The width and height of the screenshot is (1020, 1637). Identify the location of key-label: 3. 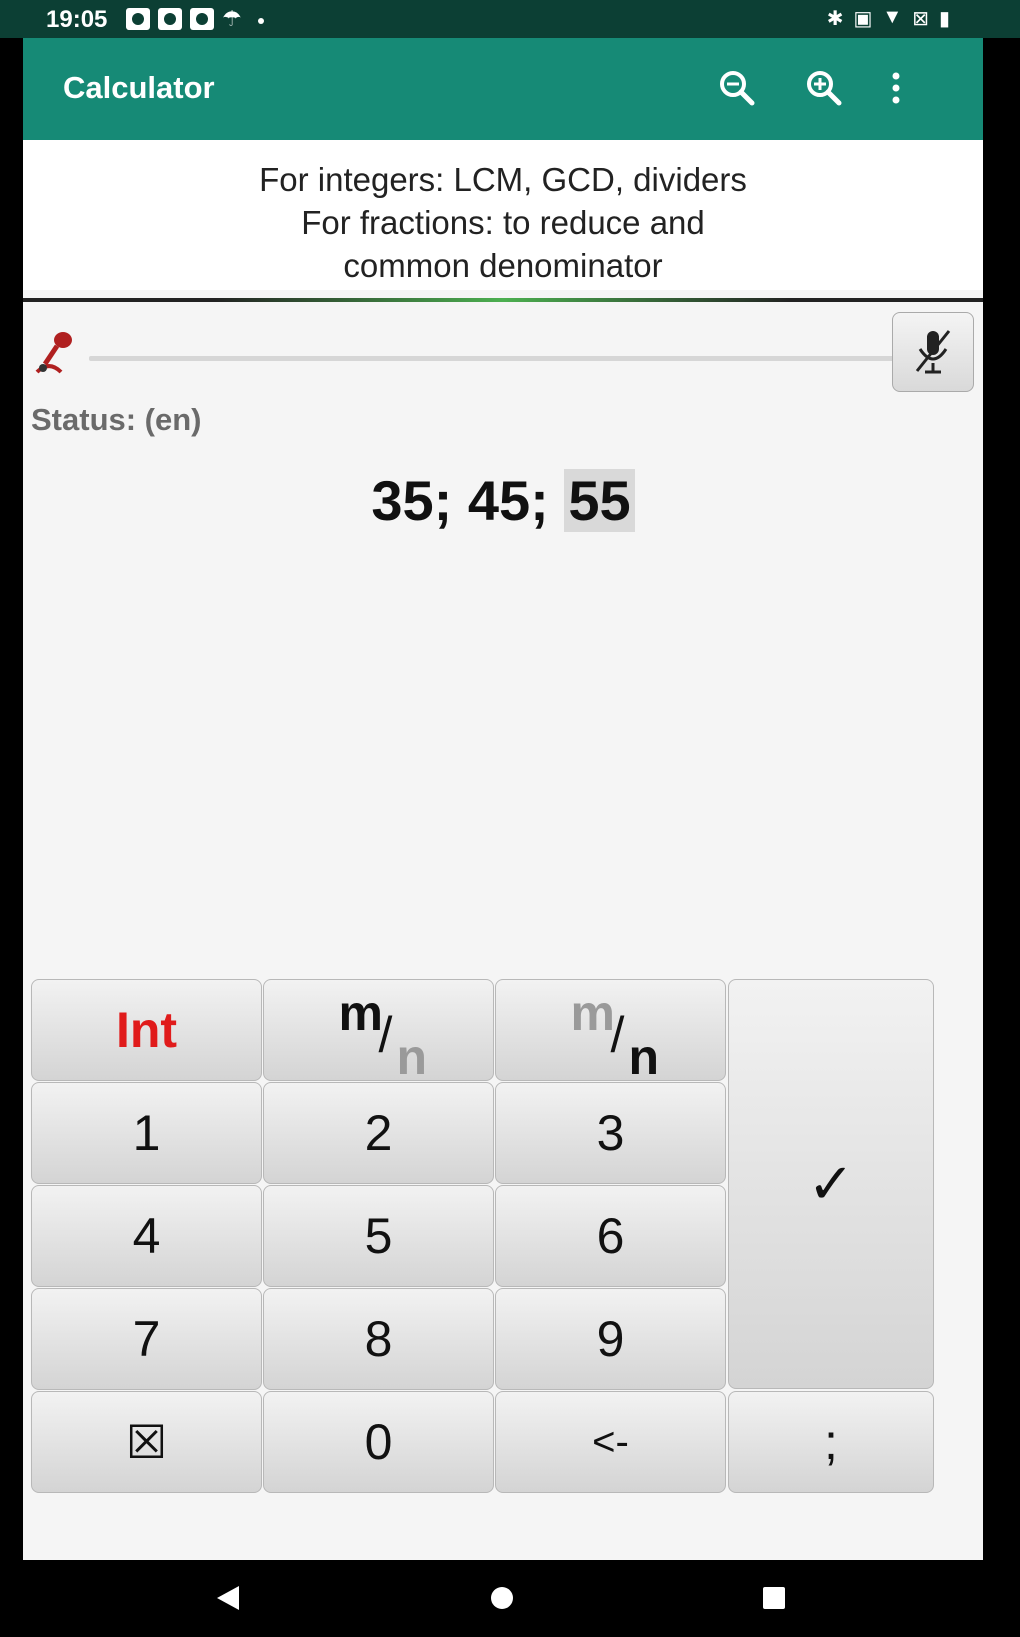
(610, 1133).